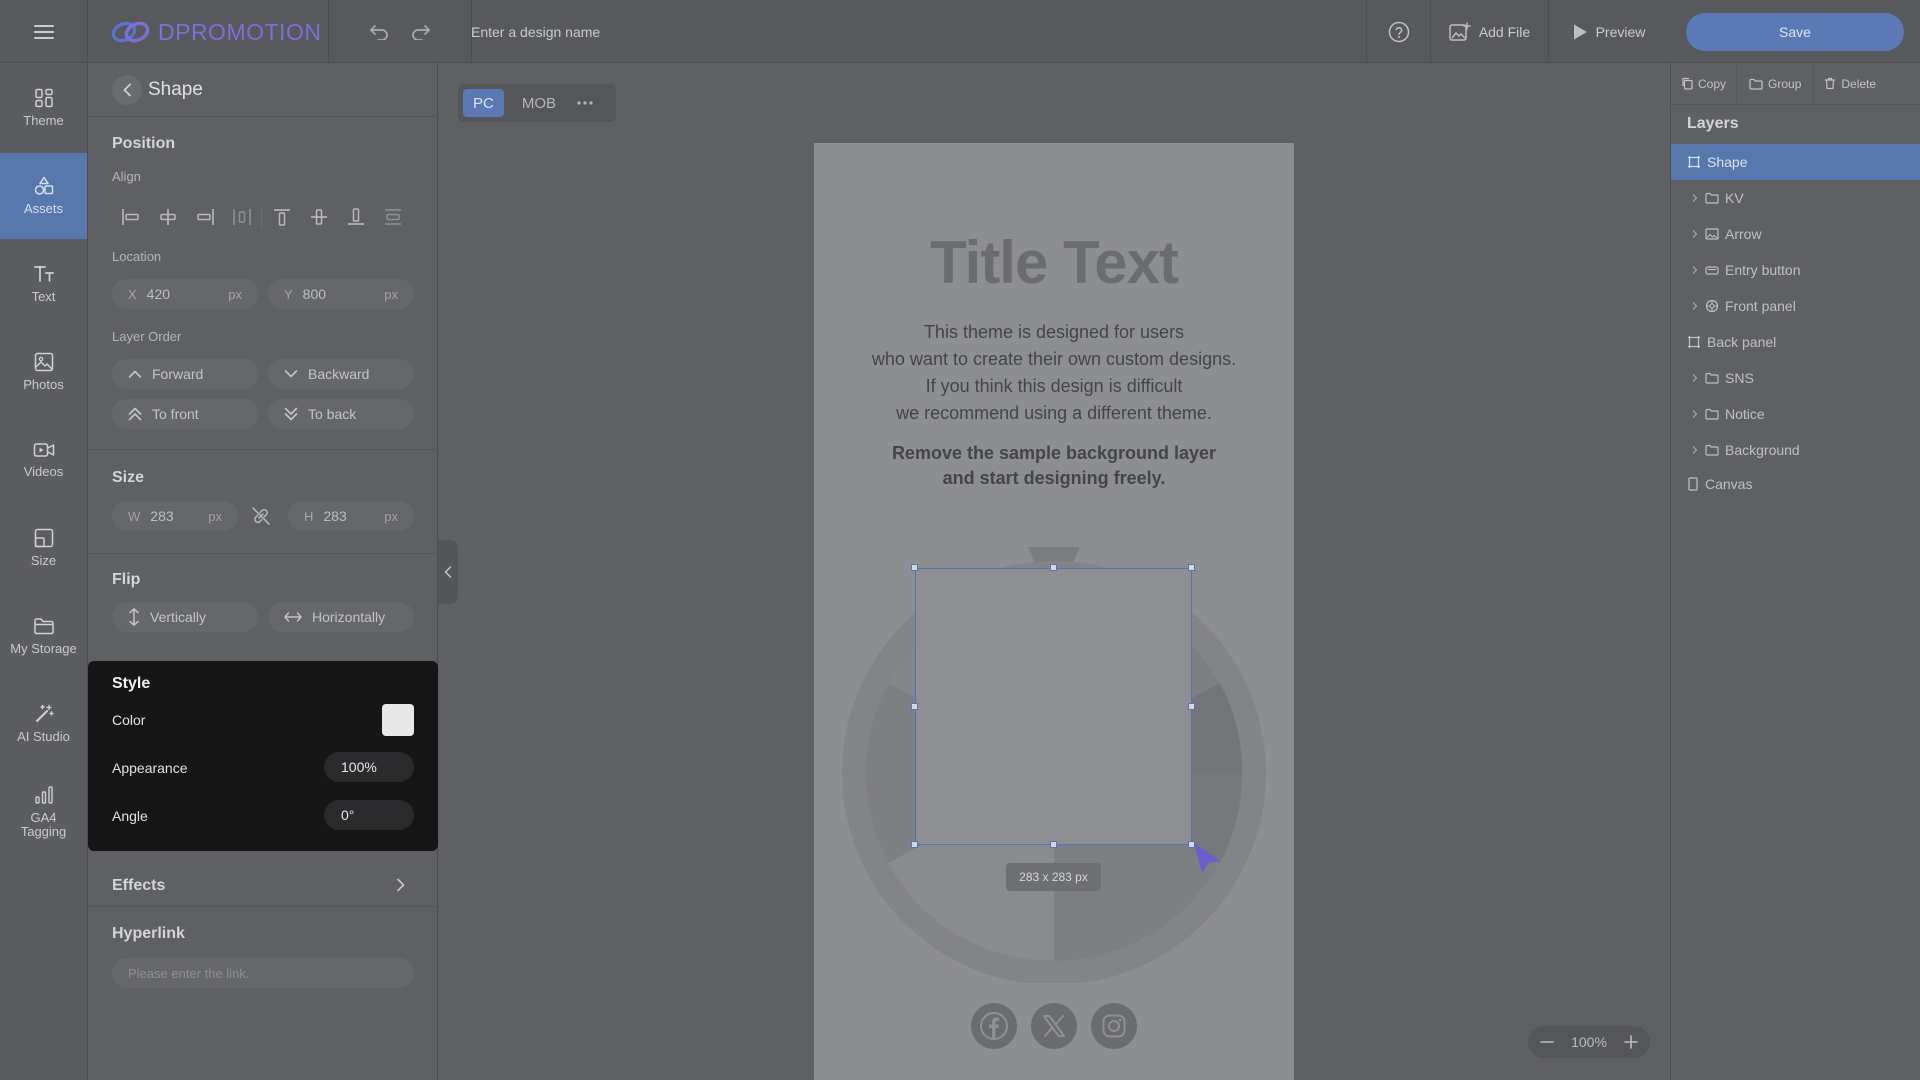  What do you see at coordinates (43, 460) in the screenshot?
I see `rail-item-videos: Videos` at bounding box center [43, 460].